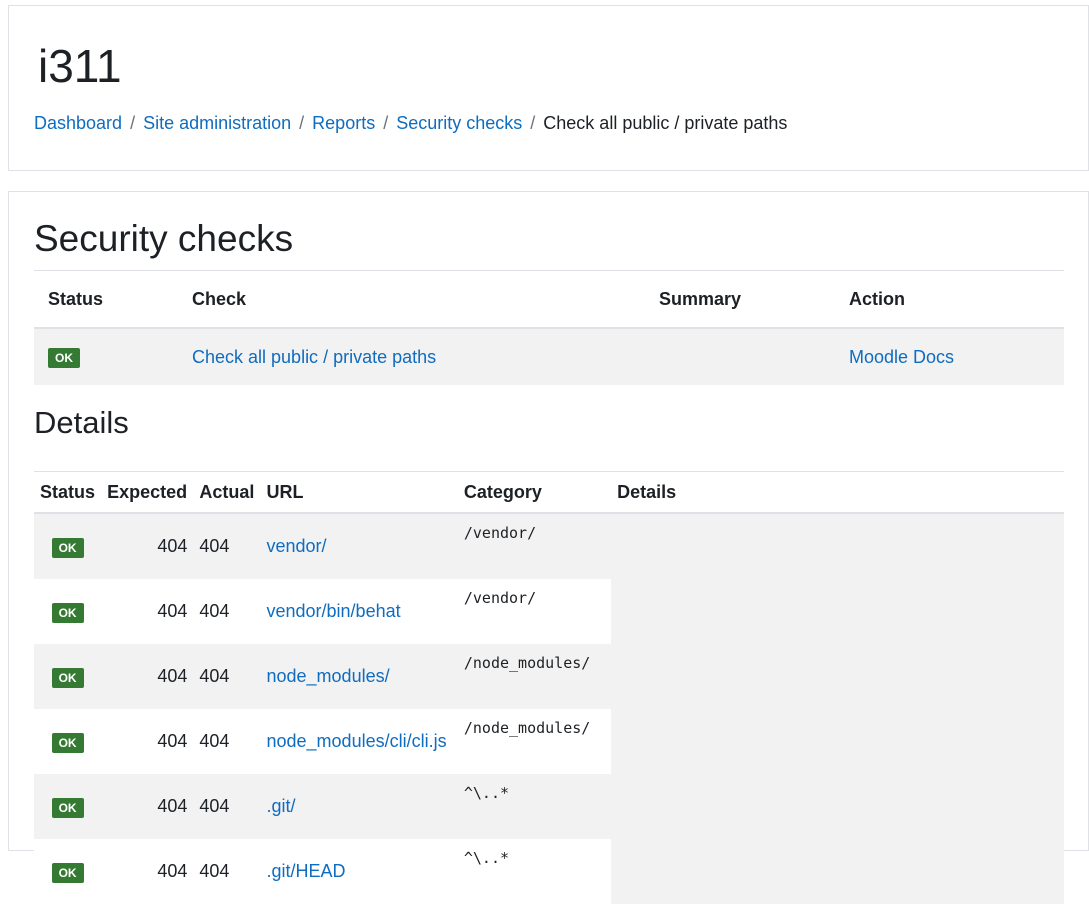 This screenshot has height=904, width=1089. I want to click on summary-cell, so click(740, 356).